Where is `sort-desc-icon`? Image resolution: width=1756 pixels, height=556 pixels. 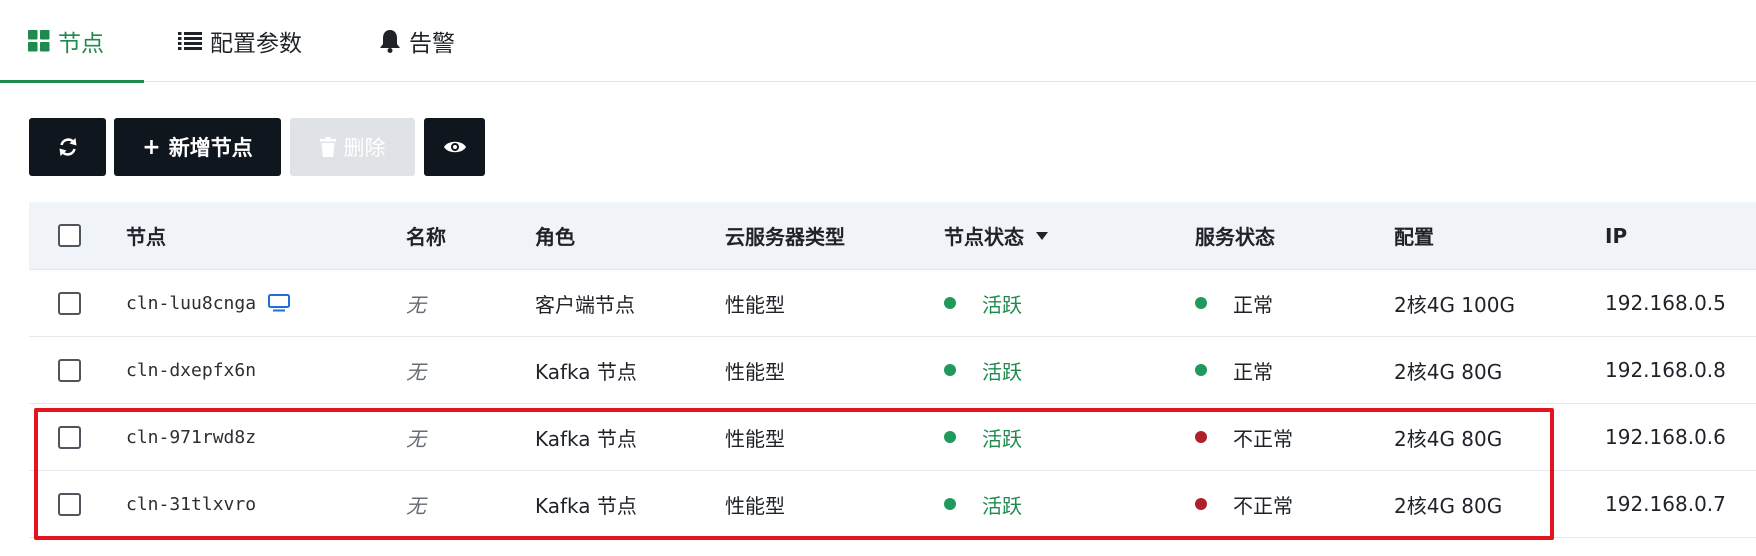
sort-desc-icon is located at coordinates (1042, 235).